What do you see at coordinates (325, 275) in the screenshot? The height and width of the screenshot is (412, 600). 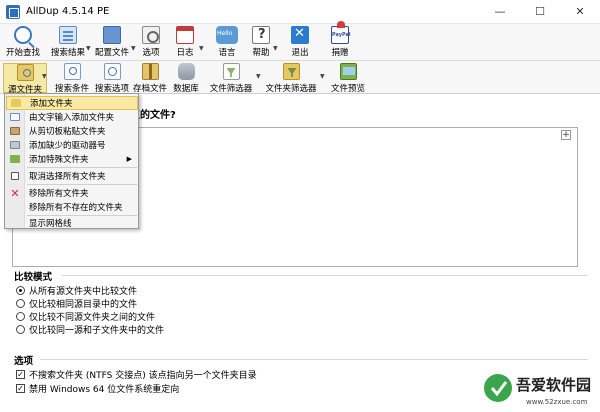 I see `divider` at bounding box center [325, 275].